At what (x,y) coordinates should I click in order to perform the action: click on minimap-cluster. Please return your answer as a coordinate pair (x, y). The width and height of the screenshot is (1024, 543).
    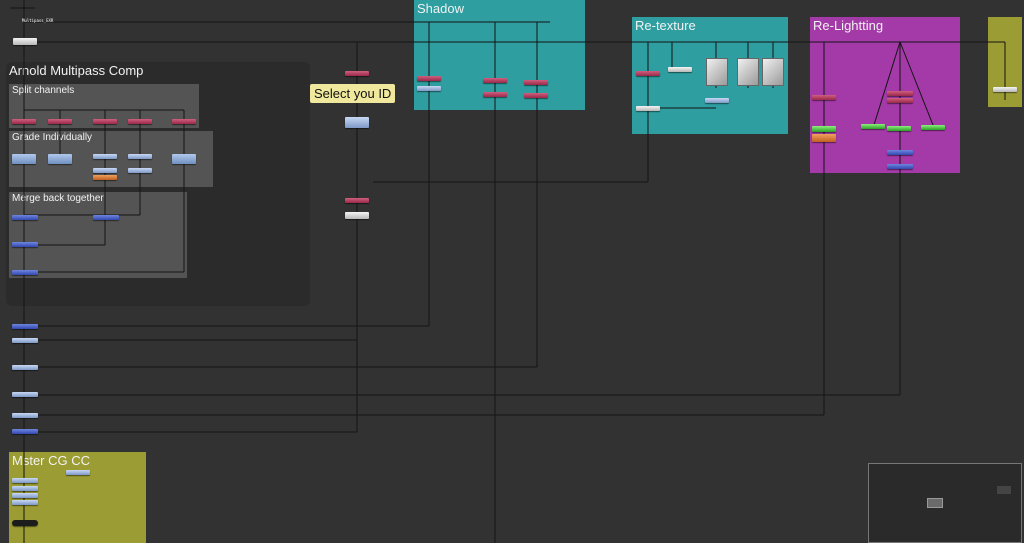
    Looking at the image, I should click on (1004, 490).